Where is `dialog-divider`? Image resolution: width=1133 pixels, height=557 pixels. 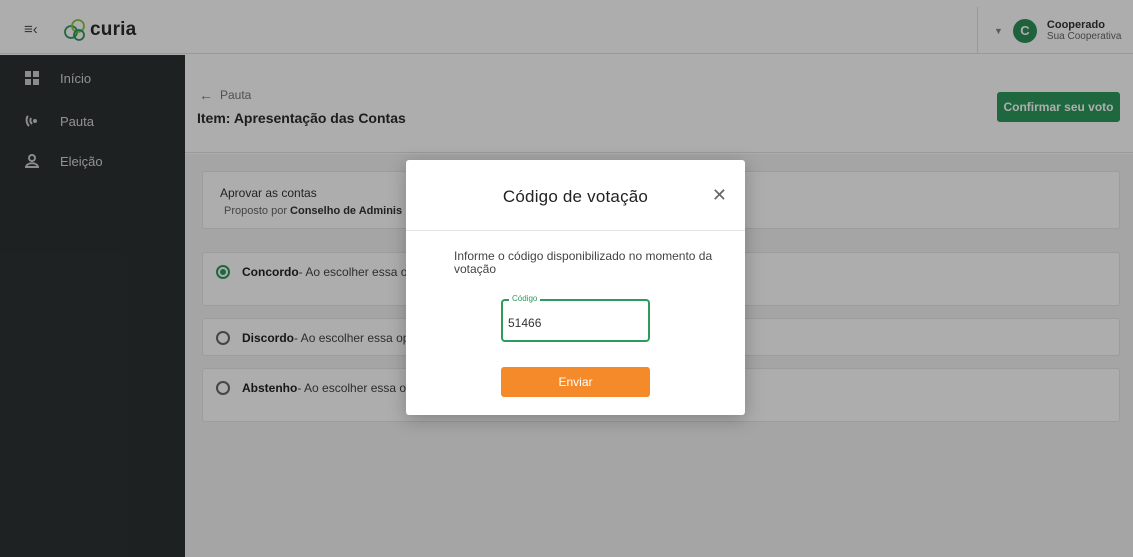
dialog-divider is located at coordinates (575, 230).